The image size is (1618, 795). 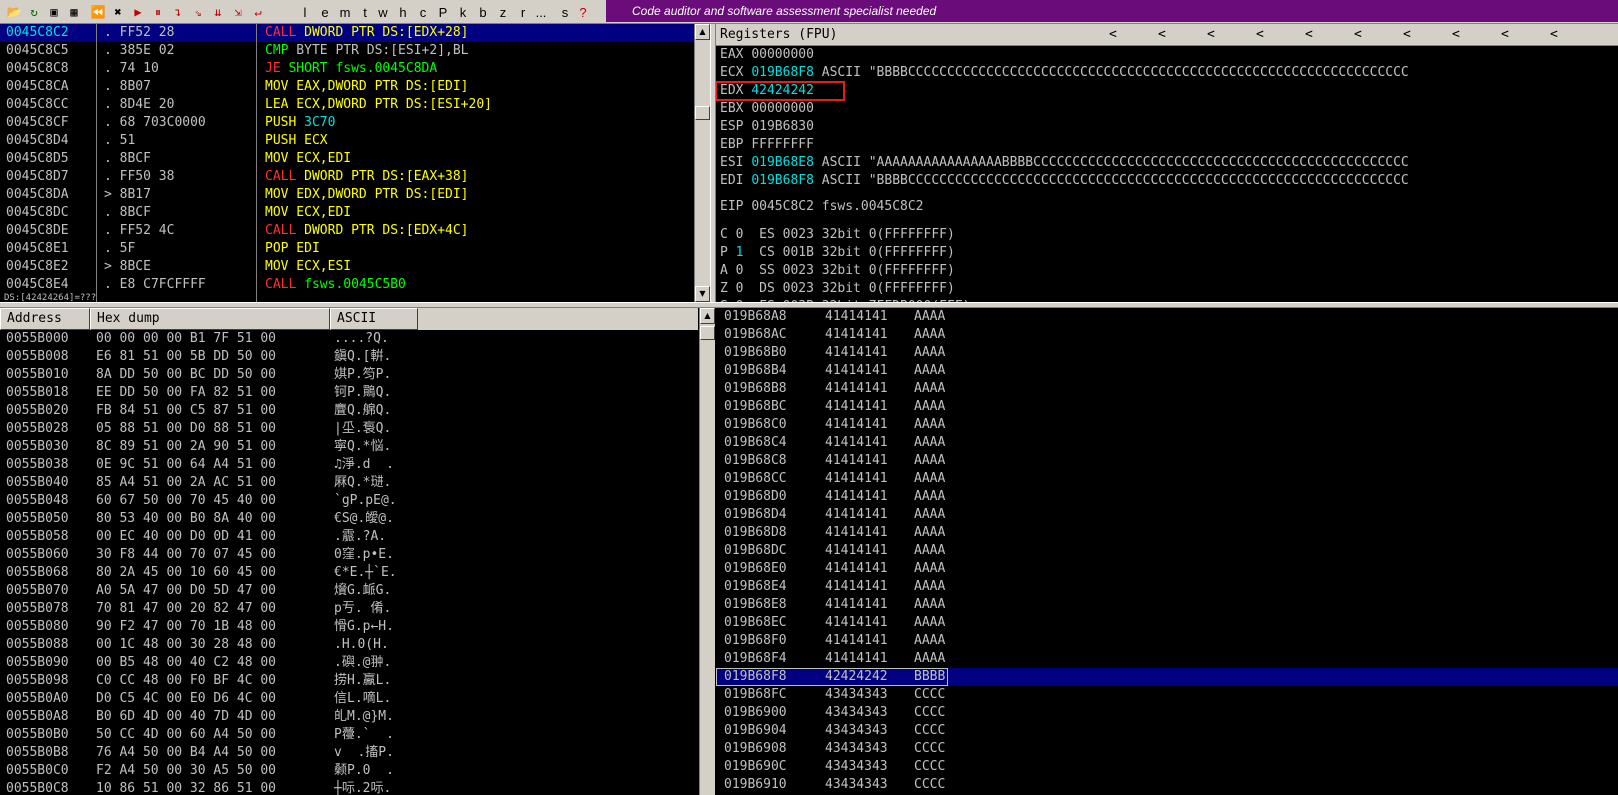 I want to click on disasm-row: 0045C8D5 . 8BCF MOV ECX,EDI, so click(x=347, y=159).